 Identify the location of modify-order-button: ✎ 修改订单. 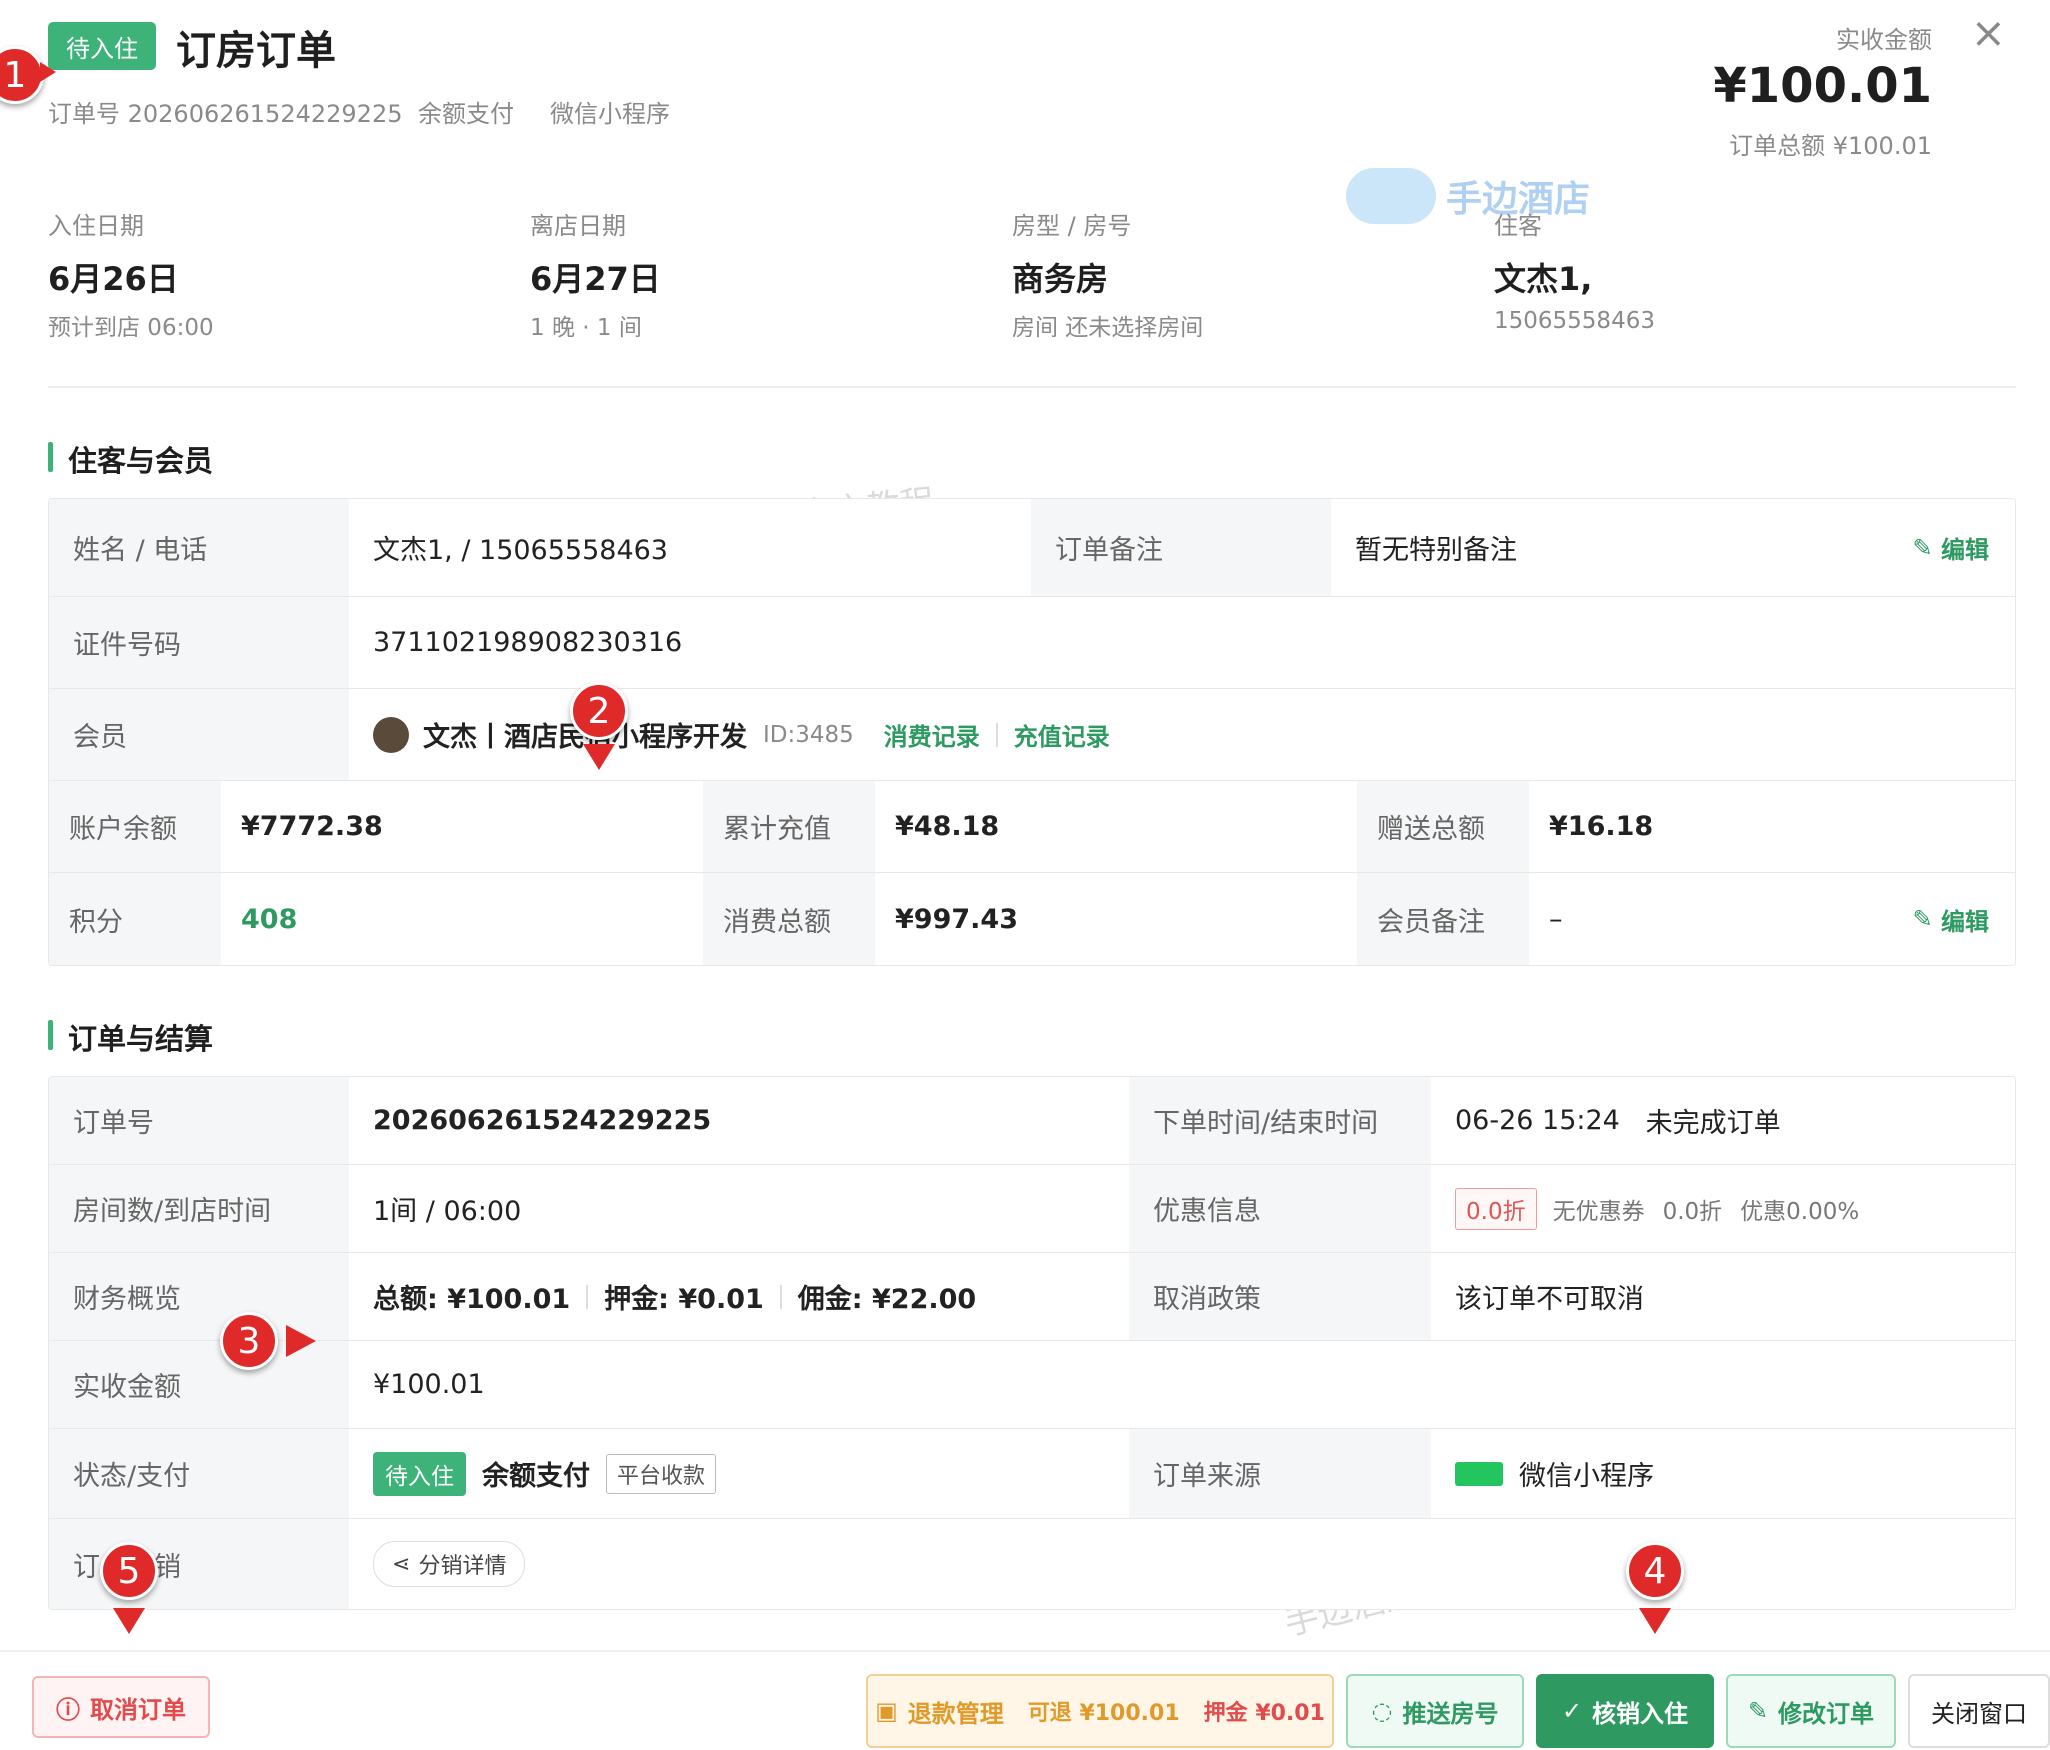
(1811, 1711).